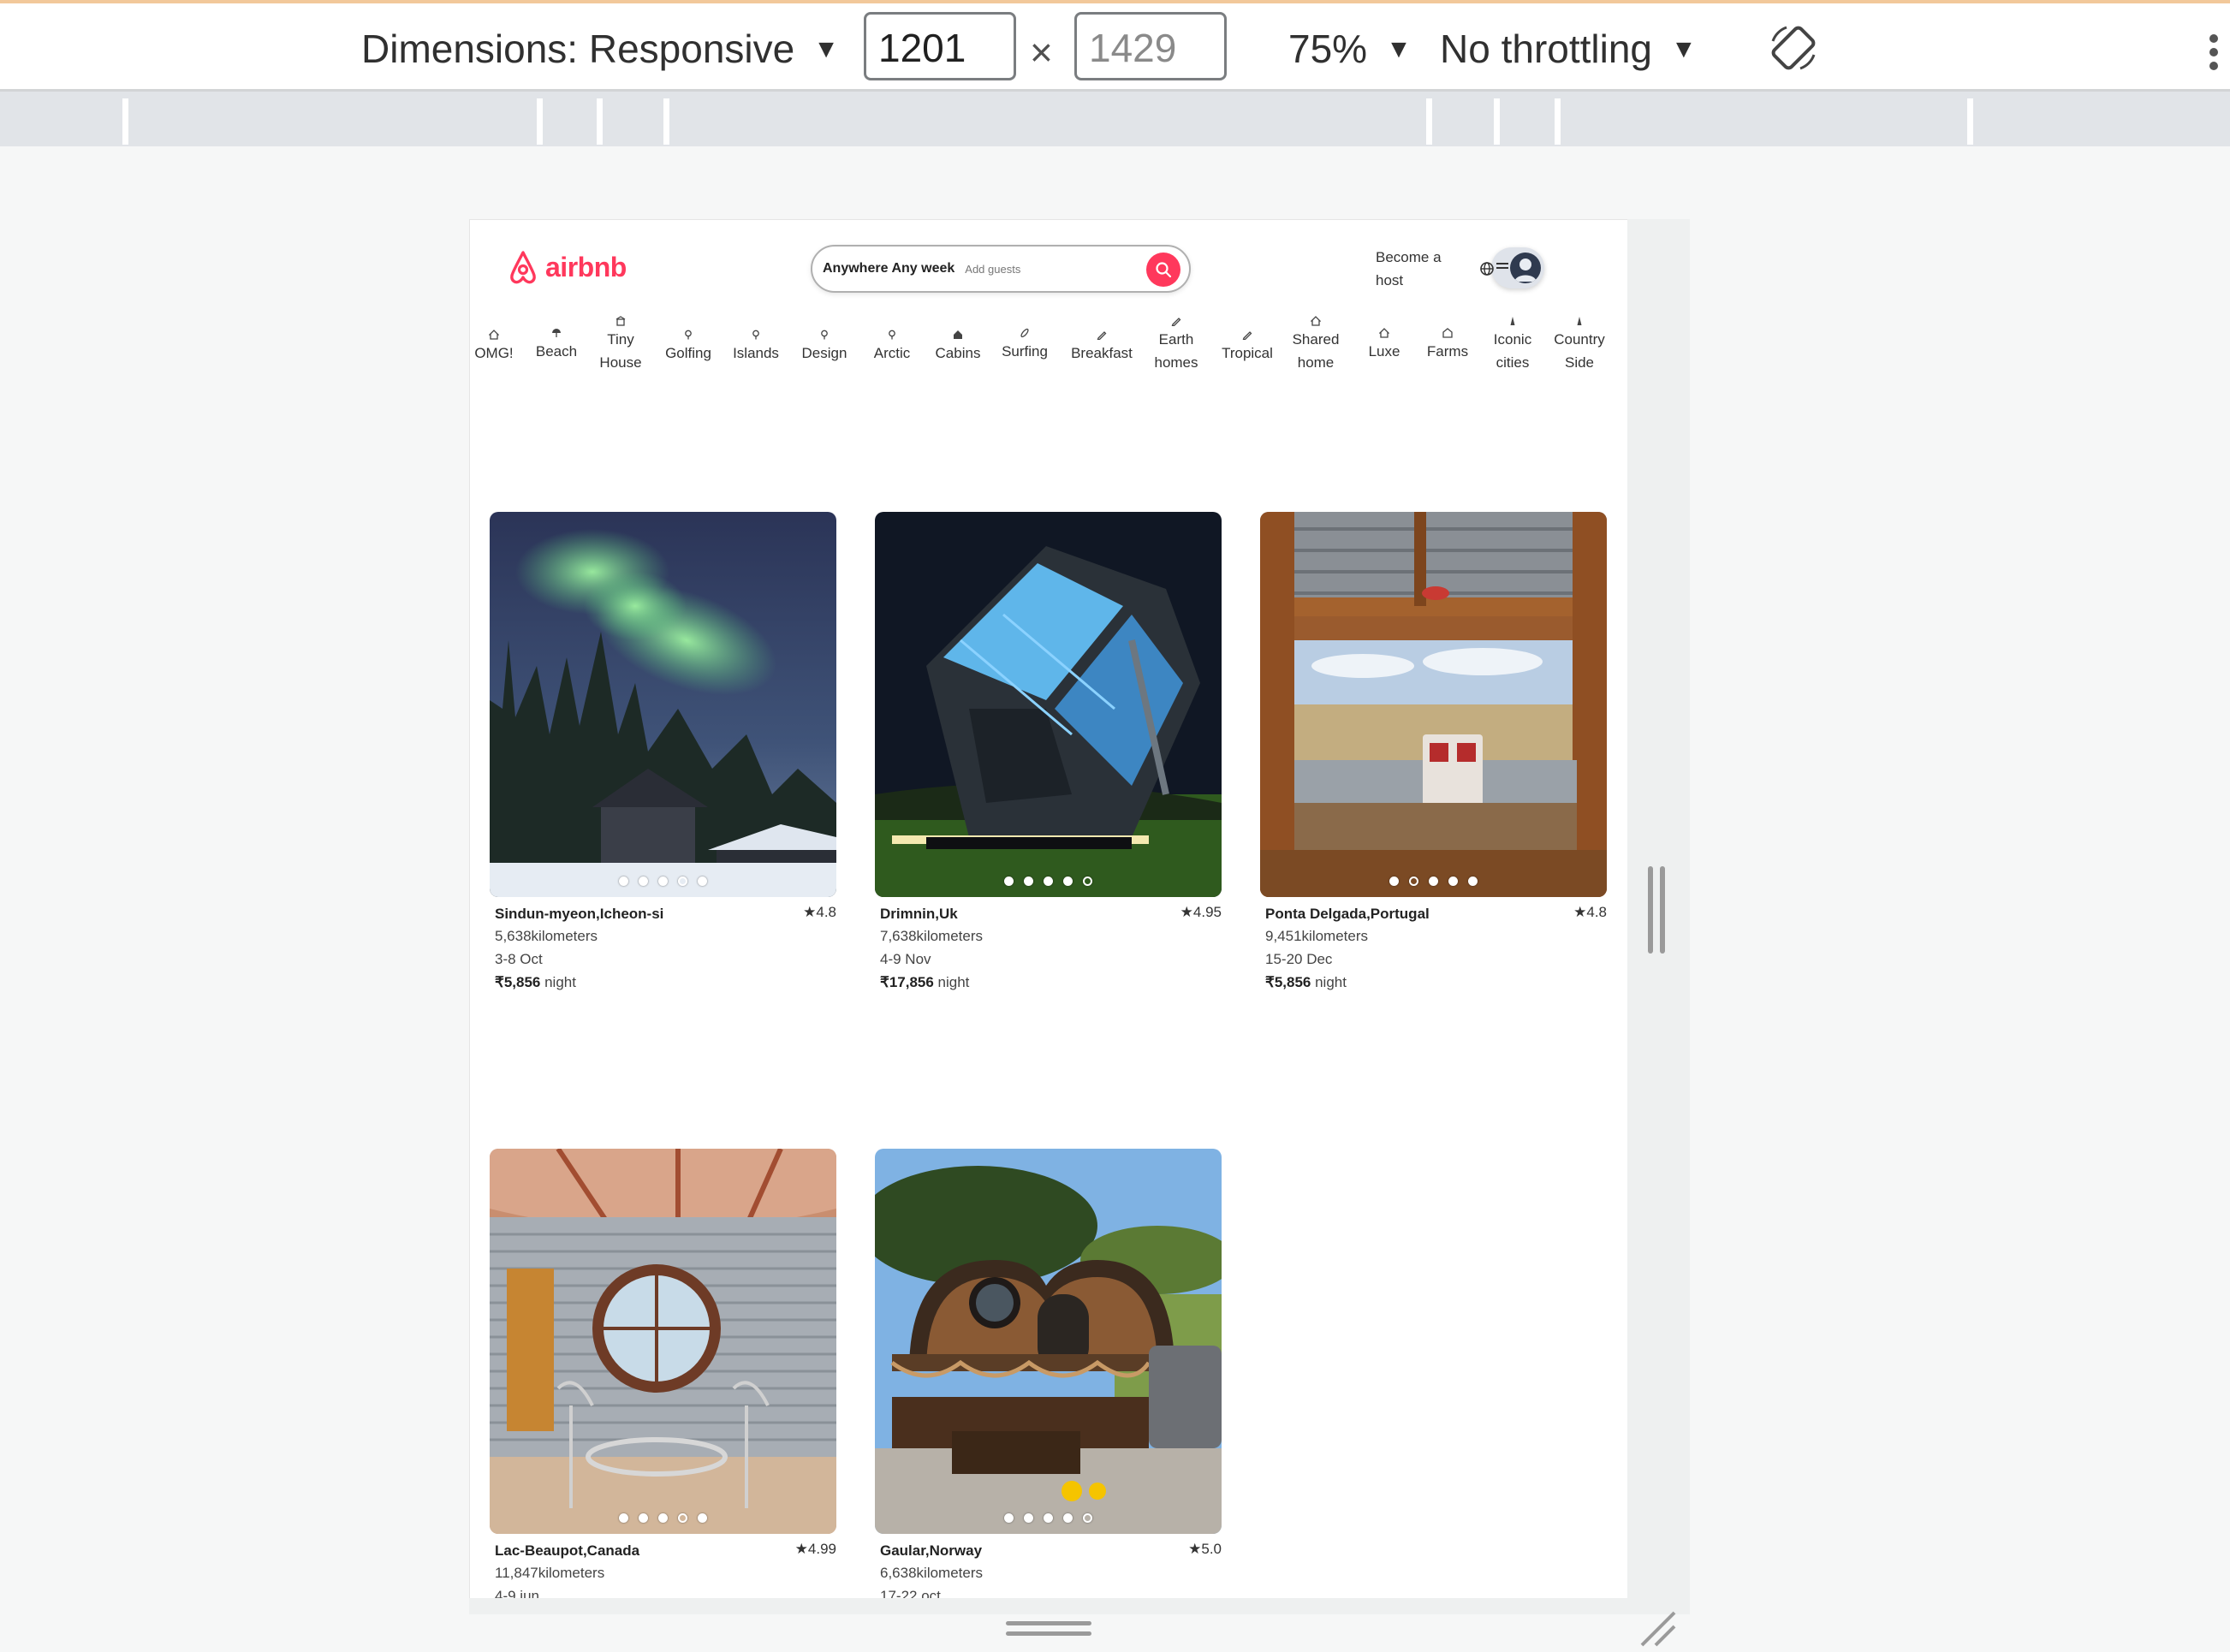  Describe the element at coordinates (1048, 1632) in the screenshot. I see `viewport-resize-handle-bottom` at that location.